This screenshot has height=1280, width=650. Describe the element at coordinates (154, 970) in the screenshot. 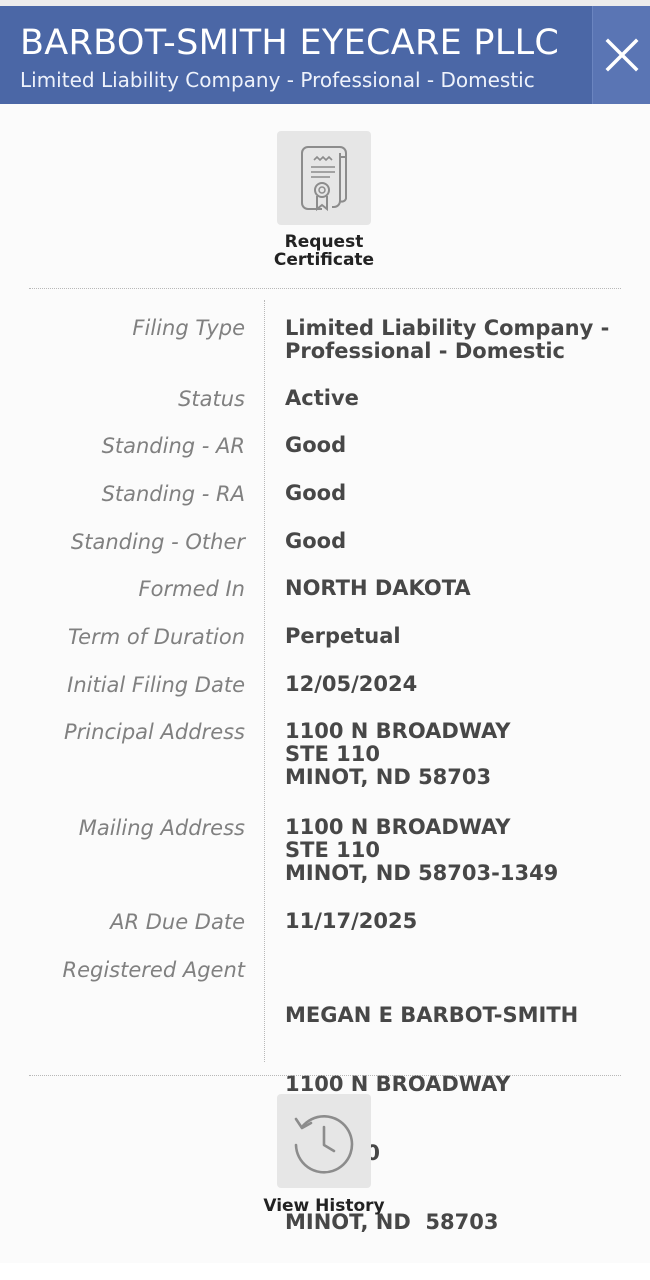

I see `registered-agent-label: Registered Agent` at that location.